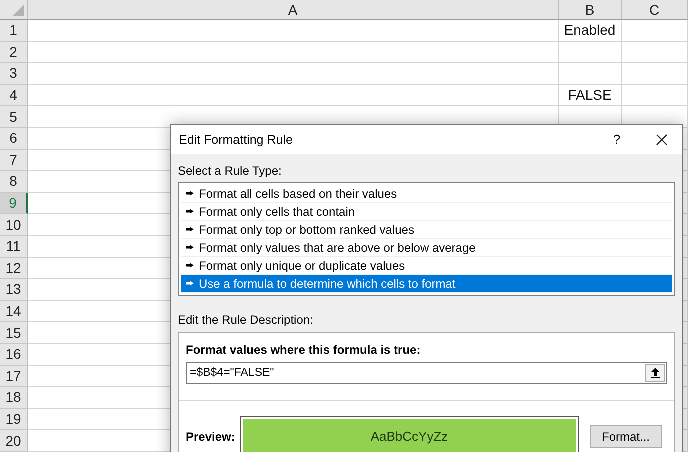  I want to click on row-header: 10, so click(14, 225).